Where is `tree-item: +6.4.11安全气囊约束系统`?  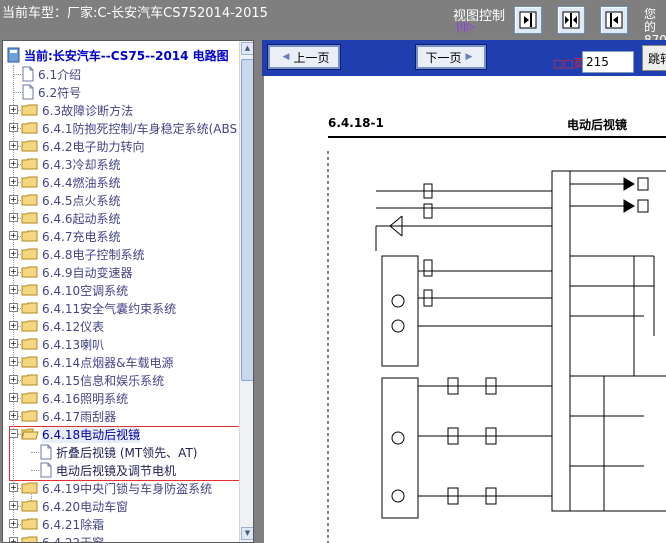
tree-item: +6.4.11安全气囊约束系统 is located at coordinates (121, 308).